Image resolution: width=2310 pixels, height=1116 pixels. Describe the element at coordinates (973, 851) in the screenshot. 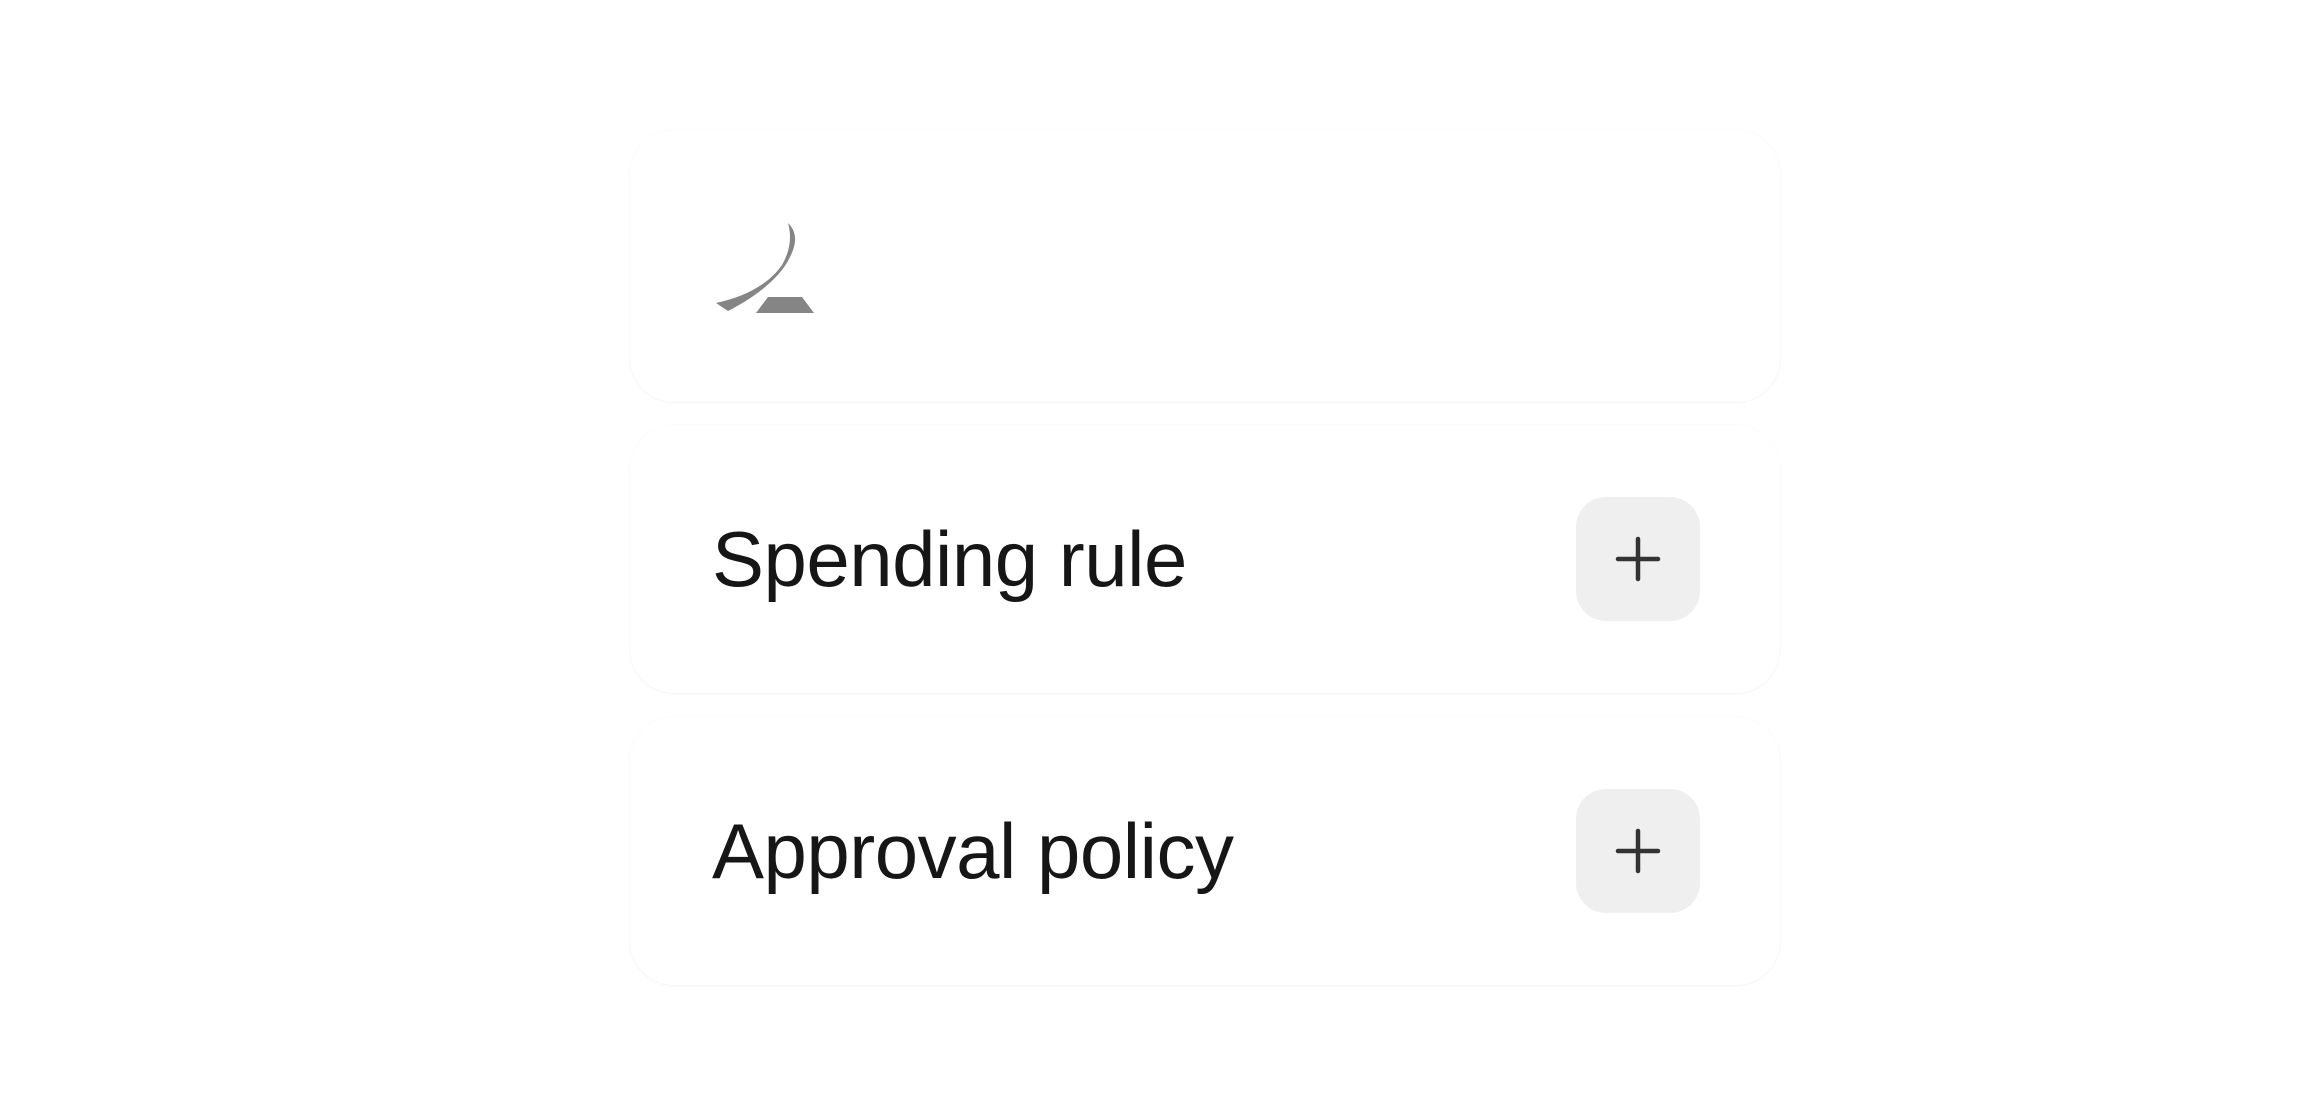

I see `approval-policy-label: Approval policy` at that location.